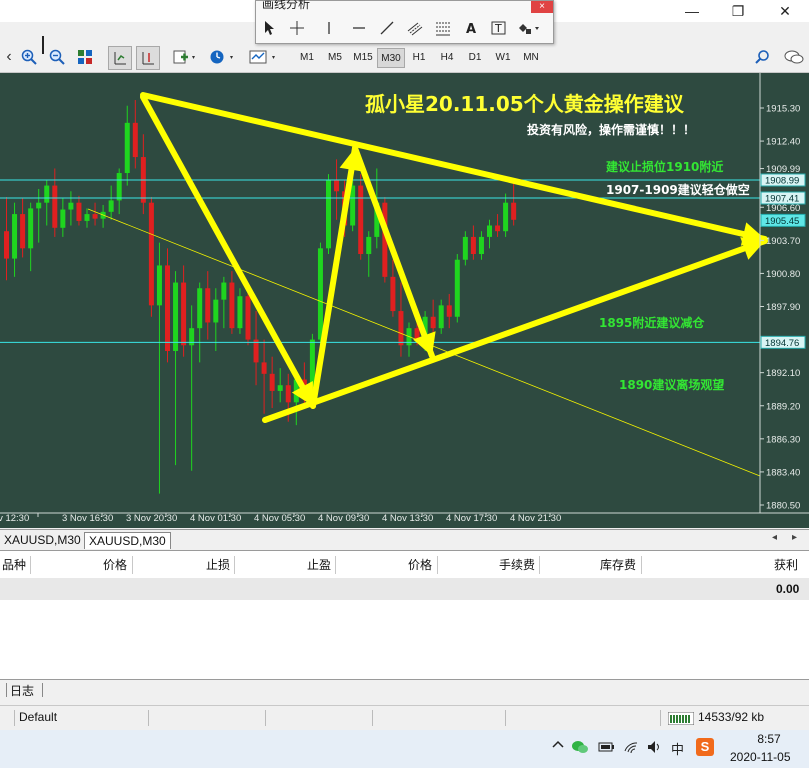 The height and width of the screenshot is (768, 809). What do you see at coordinates (785, 11) in the screenshot?
I see `close-window-button: ✕` at bounding box center [785, 11].